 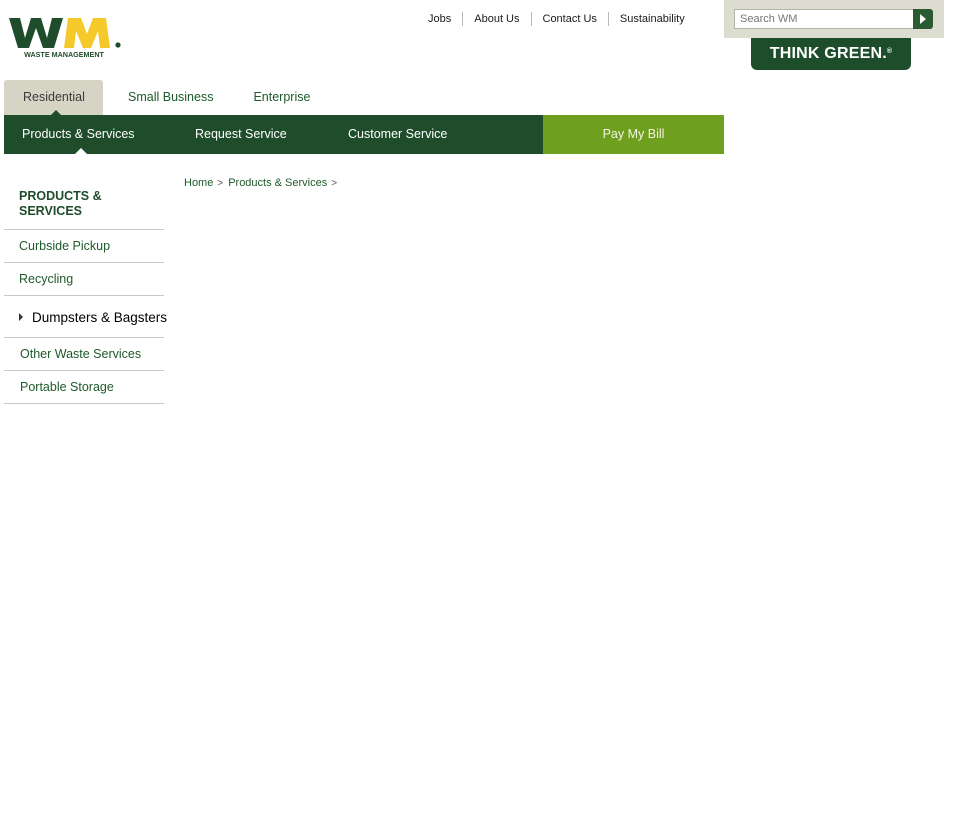 What do you see at coordinates (633, 134) in the screenshot?
I see `nav-pay-my-bill: Pay My Bill` at bounding box center [633, 134].